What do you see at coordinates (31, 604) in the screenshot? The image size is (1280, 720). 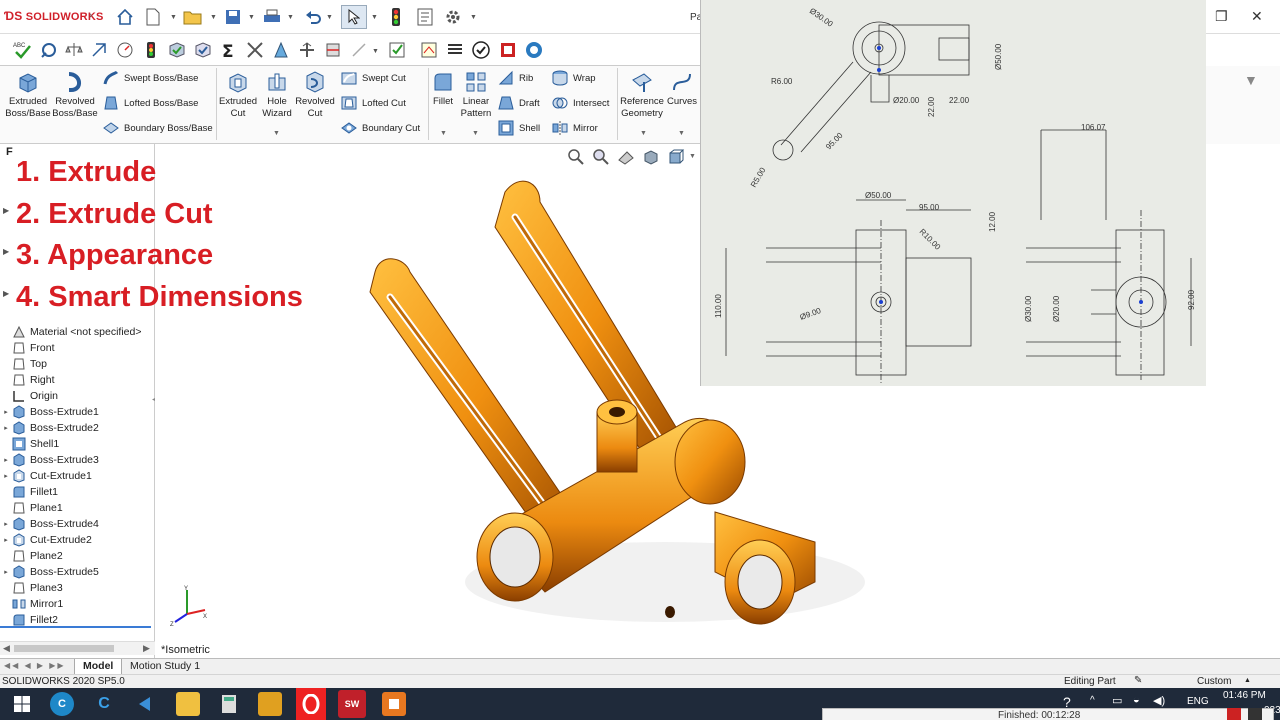 I see `tree-item: Mirror1` at bounding box center [31, 604].